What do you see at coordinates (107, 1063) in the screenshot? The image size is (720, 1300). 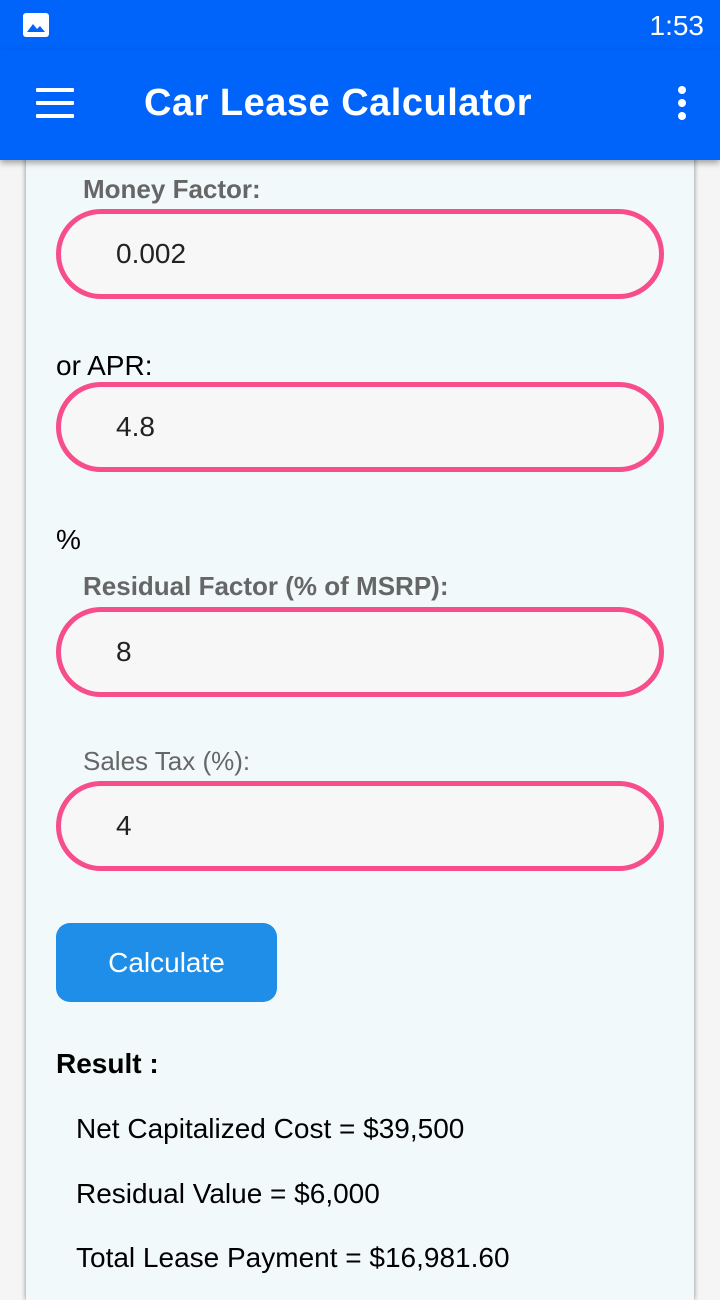 I see `result-title: Result :` at bounding box center [107, 1063].